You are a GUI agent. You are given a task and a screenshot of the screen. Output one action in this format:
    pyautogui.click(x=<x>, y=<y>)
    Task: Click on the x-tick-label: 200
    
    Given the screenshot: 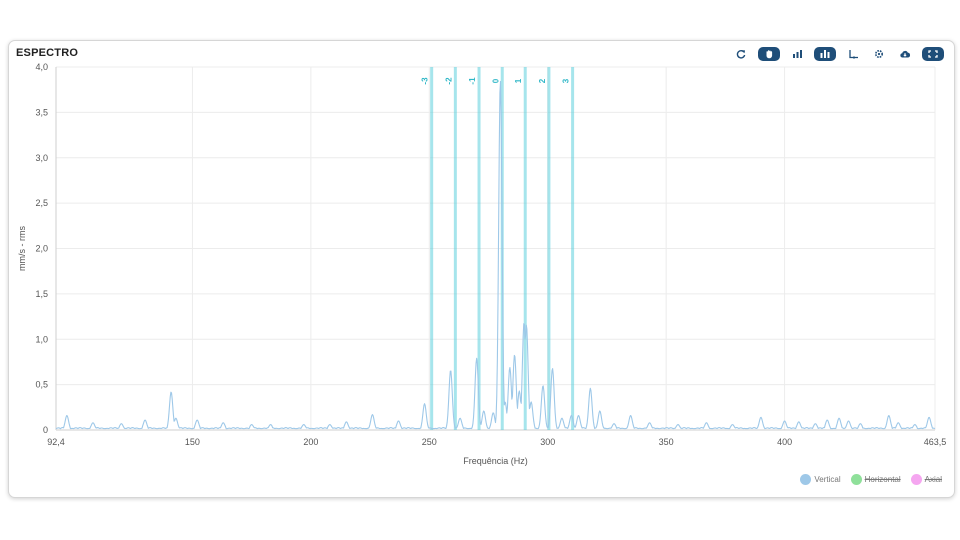 What is the action you would take?
    pyautogui.click(x=310, y=442)
    